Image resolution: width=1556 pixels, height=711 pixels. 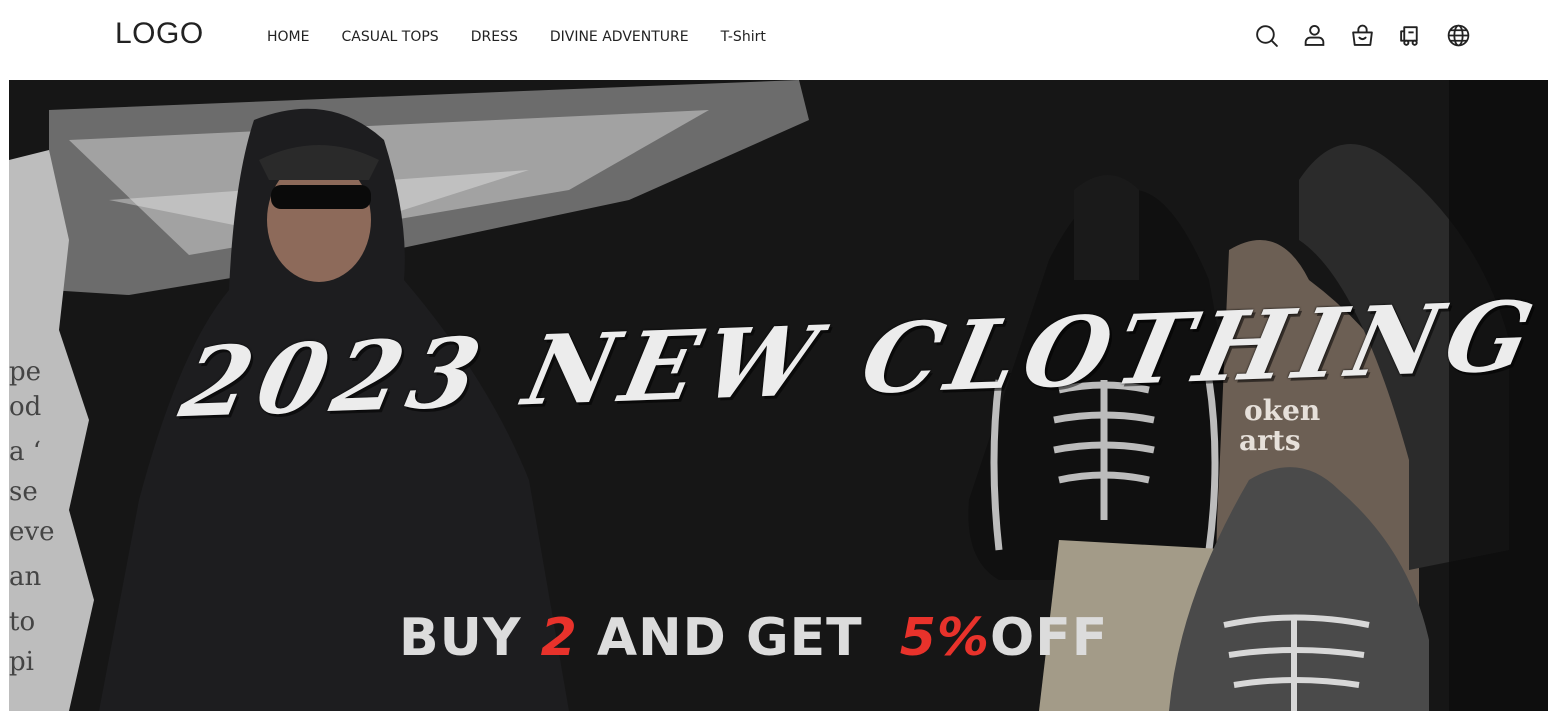 I want to click on svg-text: od, so click(x=25, y=407).